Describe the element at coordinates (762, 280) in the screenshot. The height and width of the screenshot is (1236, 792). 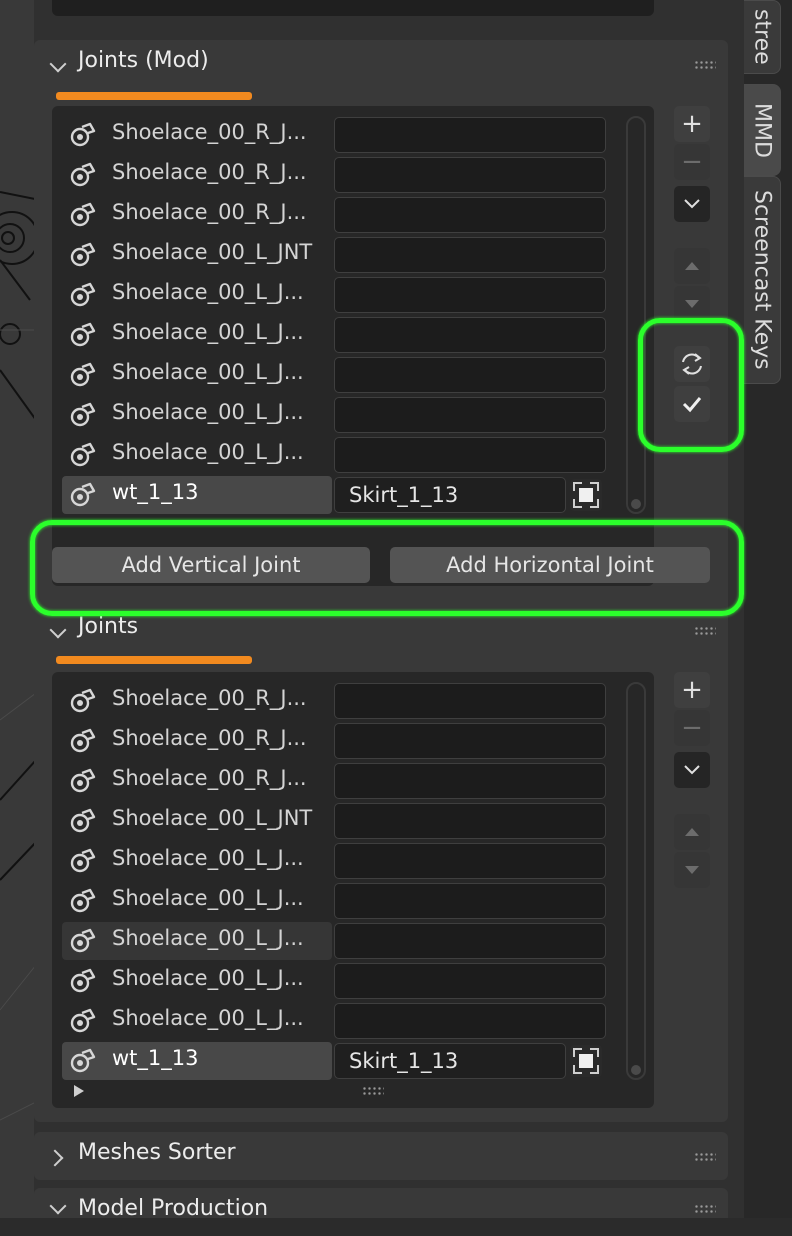
I see `tab-screencast-keys: Screencast Keys` at that location.